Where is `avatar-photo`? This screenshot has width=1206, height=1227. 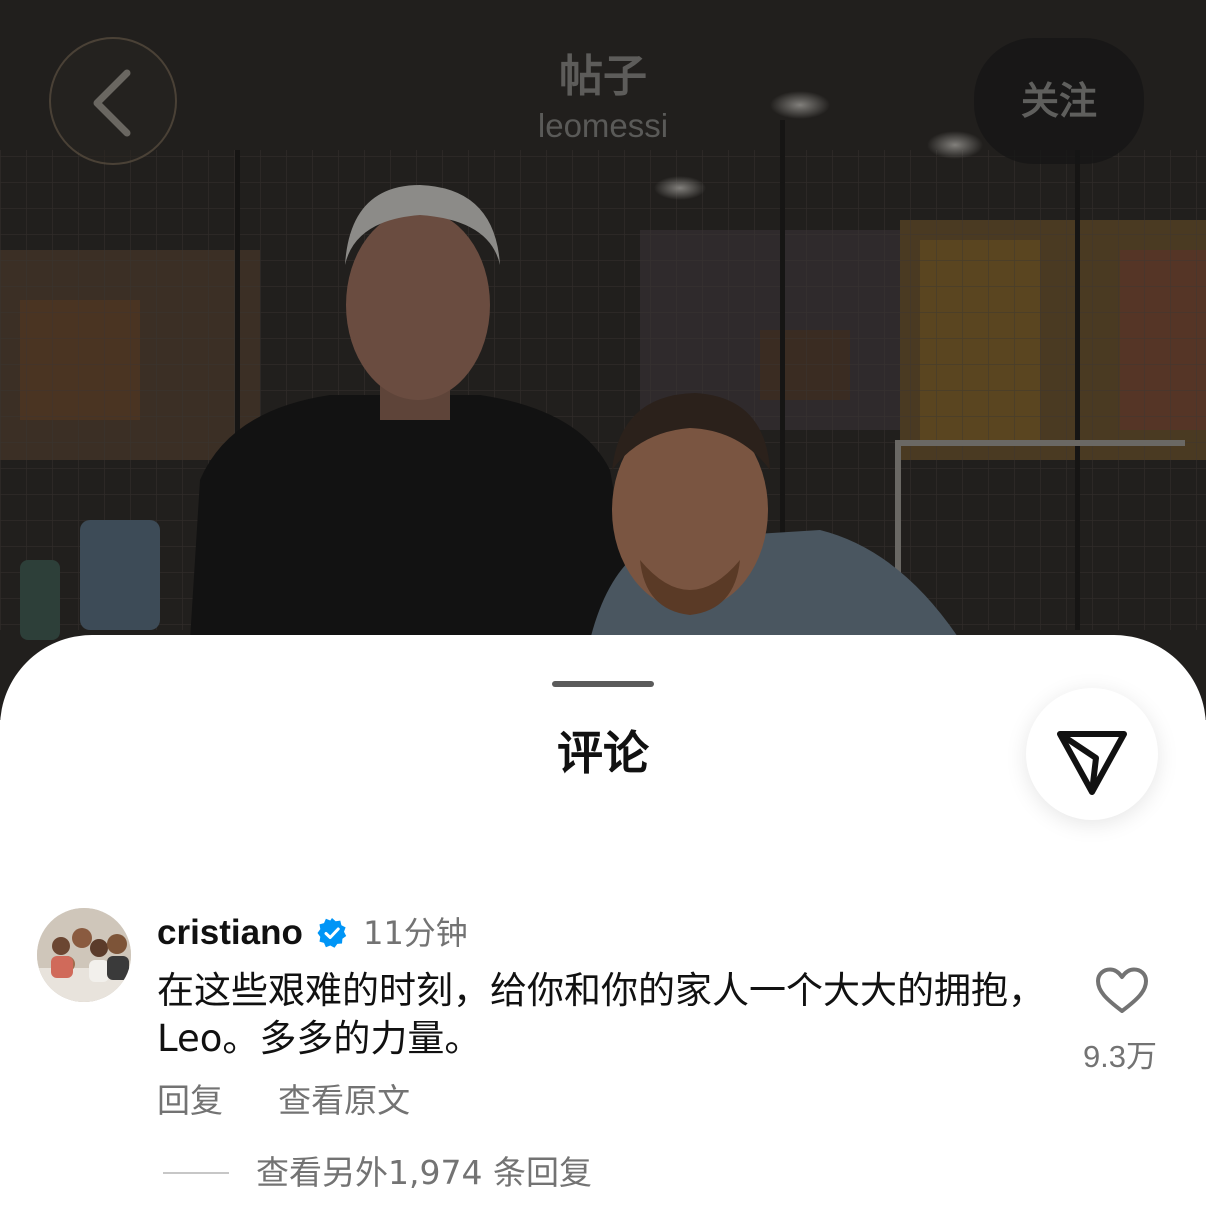
avatar-photo is located at coordinates (84, 955).